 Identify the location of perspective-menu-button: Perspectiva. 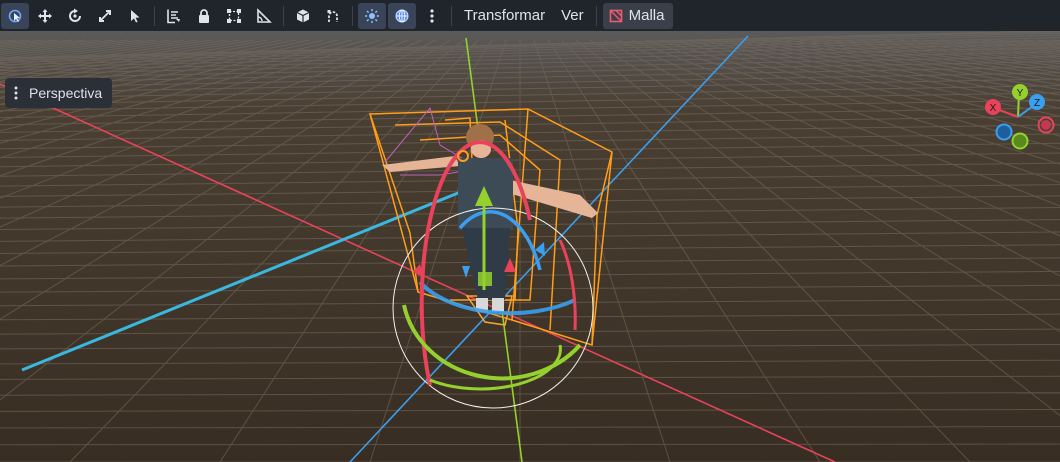
(59, 93).